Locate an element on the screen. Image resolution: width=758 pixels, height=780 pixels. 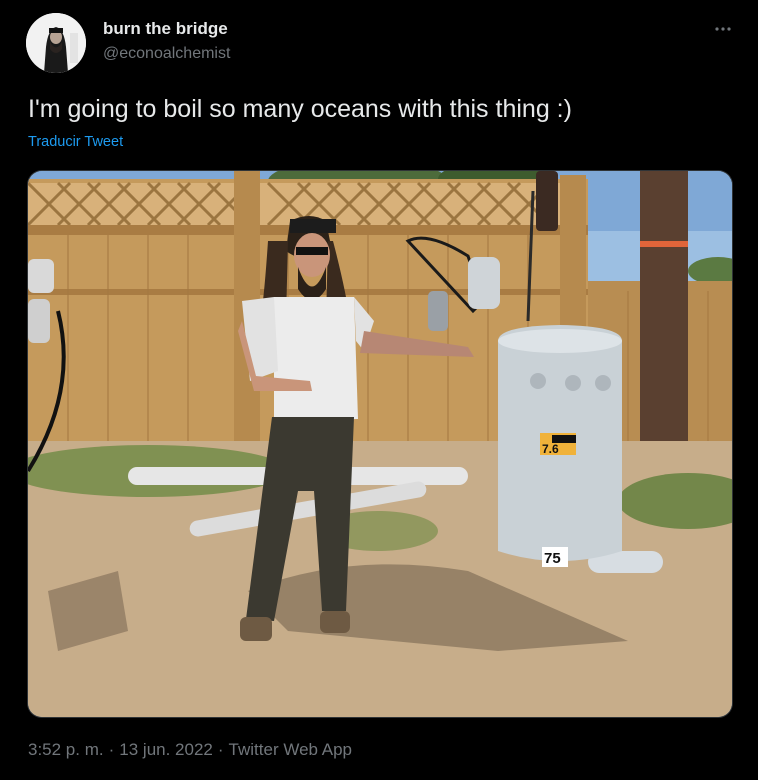
author-display-name: burn the bridge is located at coordinates (165, 29).